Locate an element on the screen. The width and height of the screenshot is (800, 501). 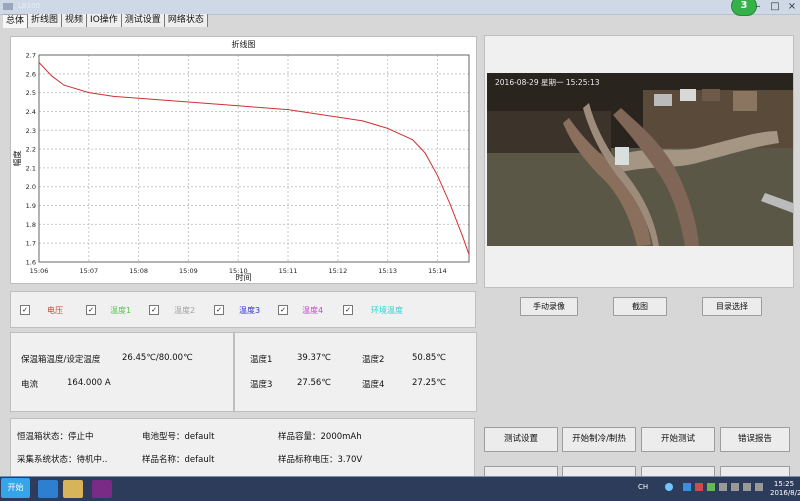
test-settings-button: 测试设置 is located at coordinates (521, 439).